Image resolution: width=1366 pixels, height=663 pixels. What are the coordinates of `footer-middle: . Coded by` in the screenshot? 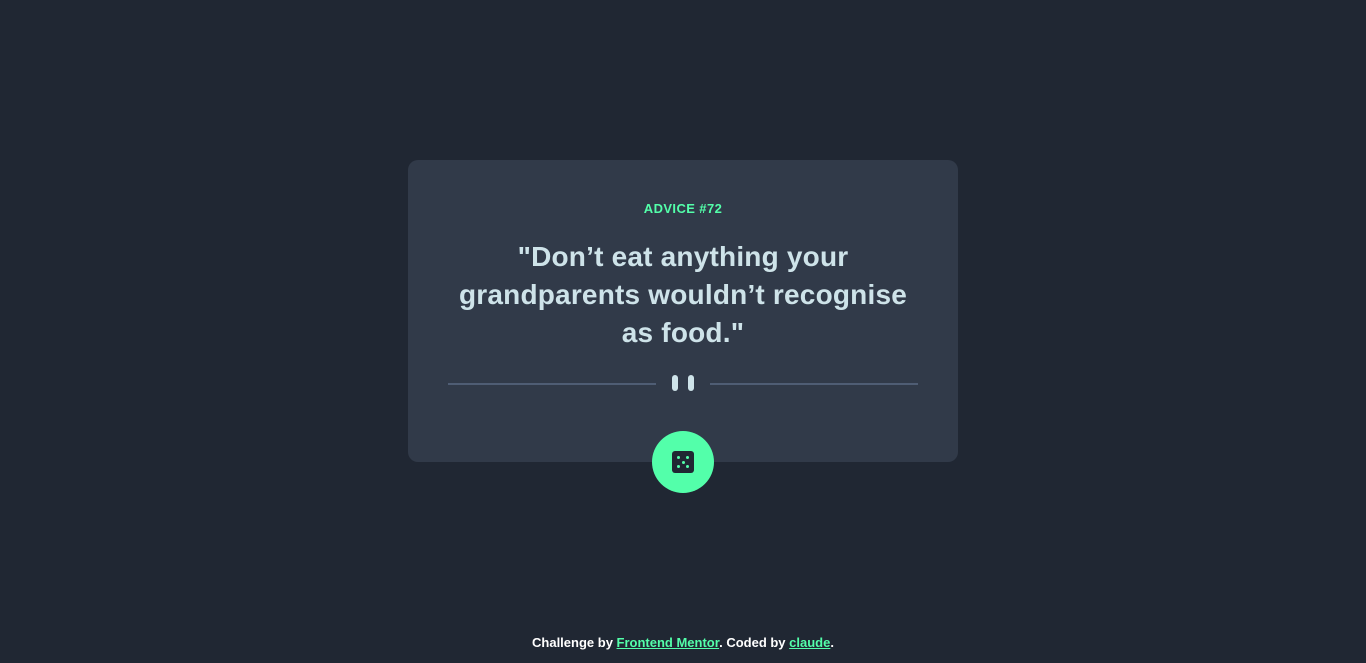 It's located at (754, 642).